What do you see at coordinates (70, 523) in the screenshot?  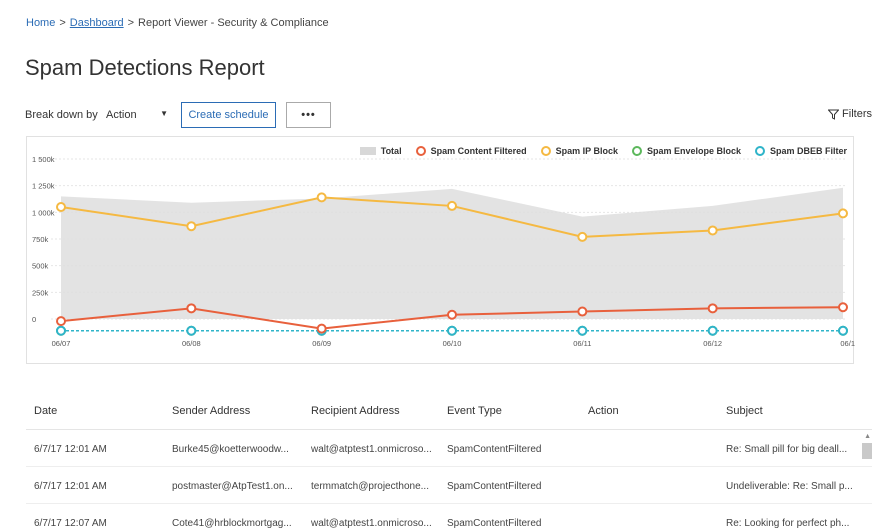 I see `cell-date: 6/7/17 12:07 AM` at bounding box center [70, 523].